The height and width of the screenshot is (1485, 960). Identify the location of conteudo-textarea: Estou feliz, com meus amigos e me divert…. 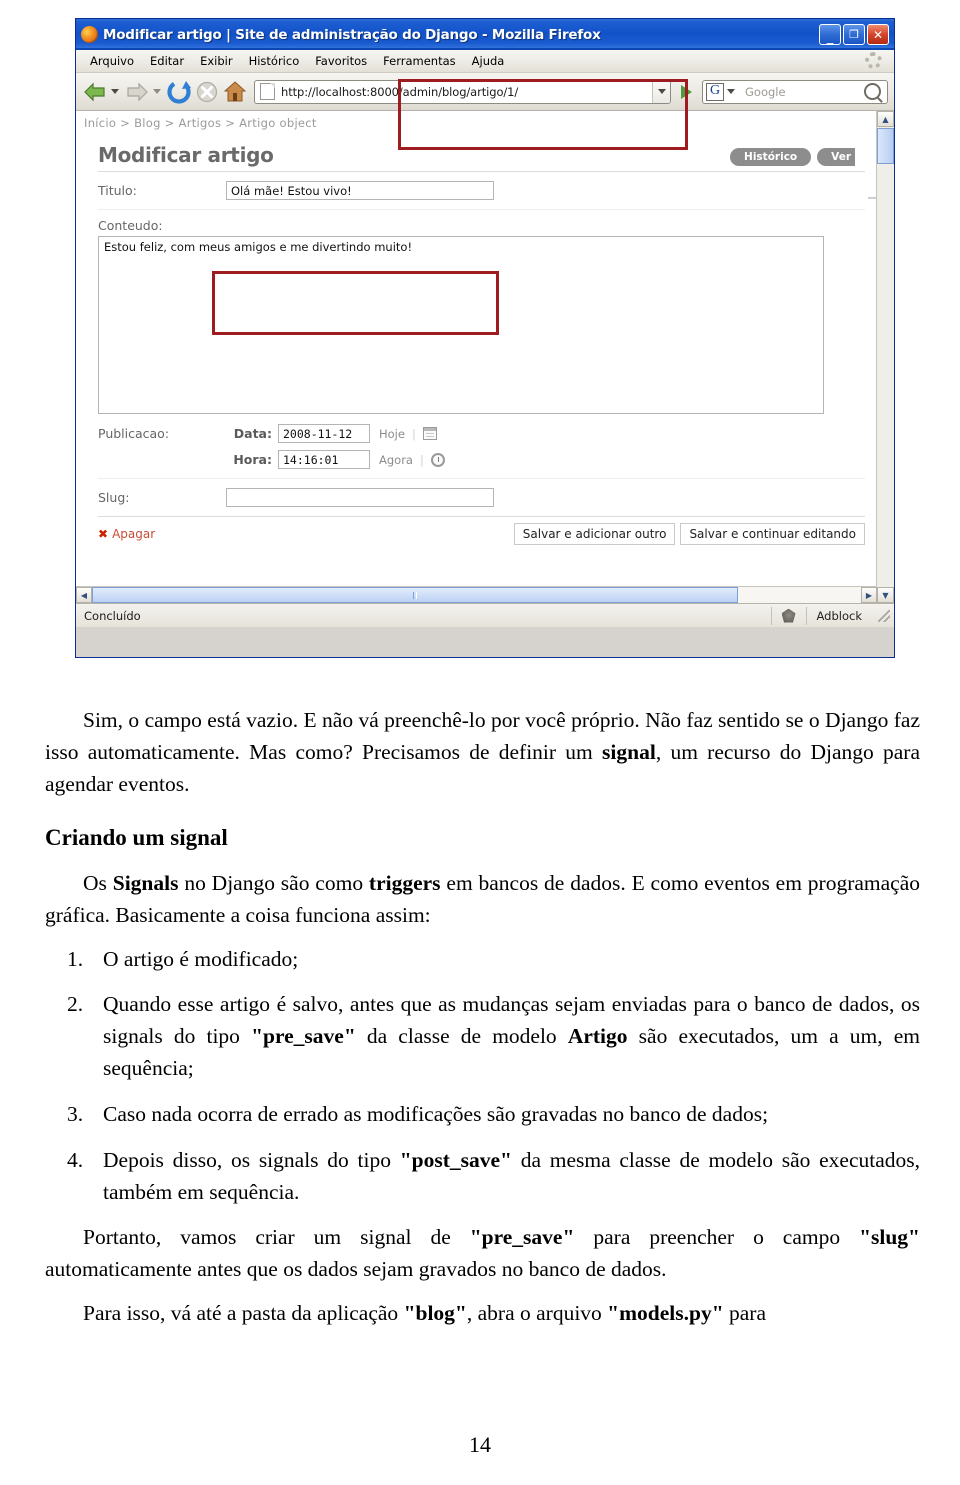
(461, 325).